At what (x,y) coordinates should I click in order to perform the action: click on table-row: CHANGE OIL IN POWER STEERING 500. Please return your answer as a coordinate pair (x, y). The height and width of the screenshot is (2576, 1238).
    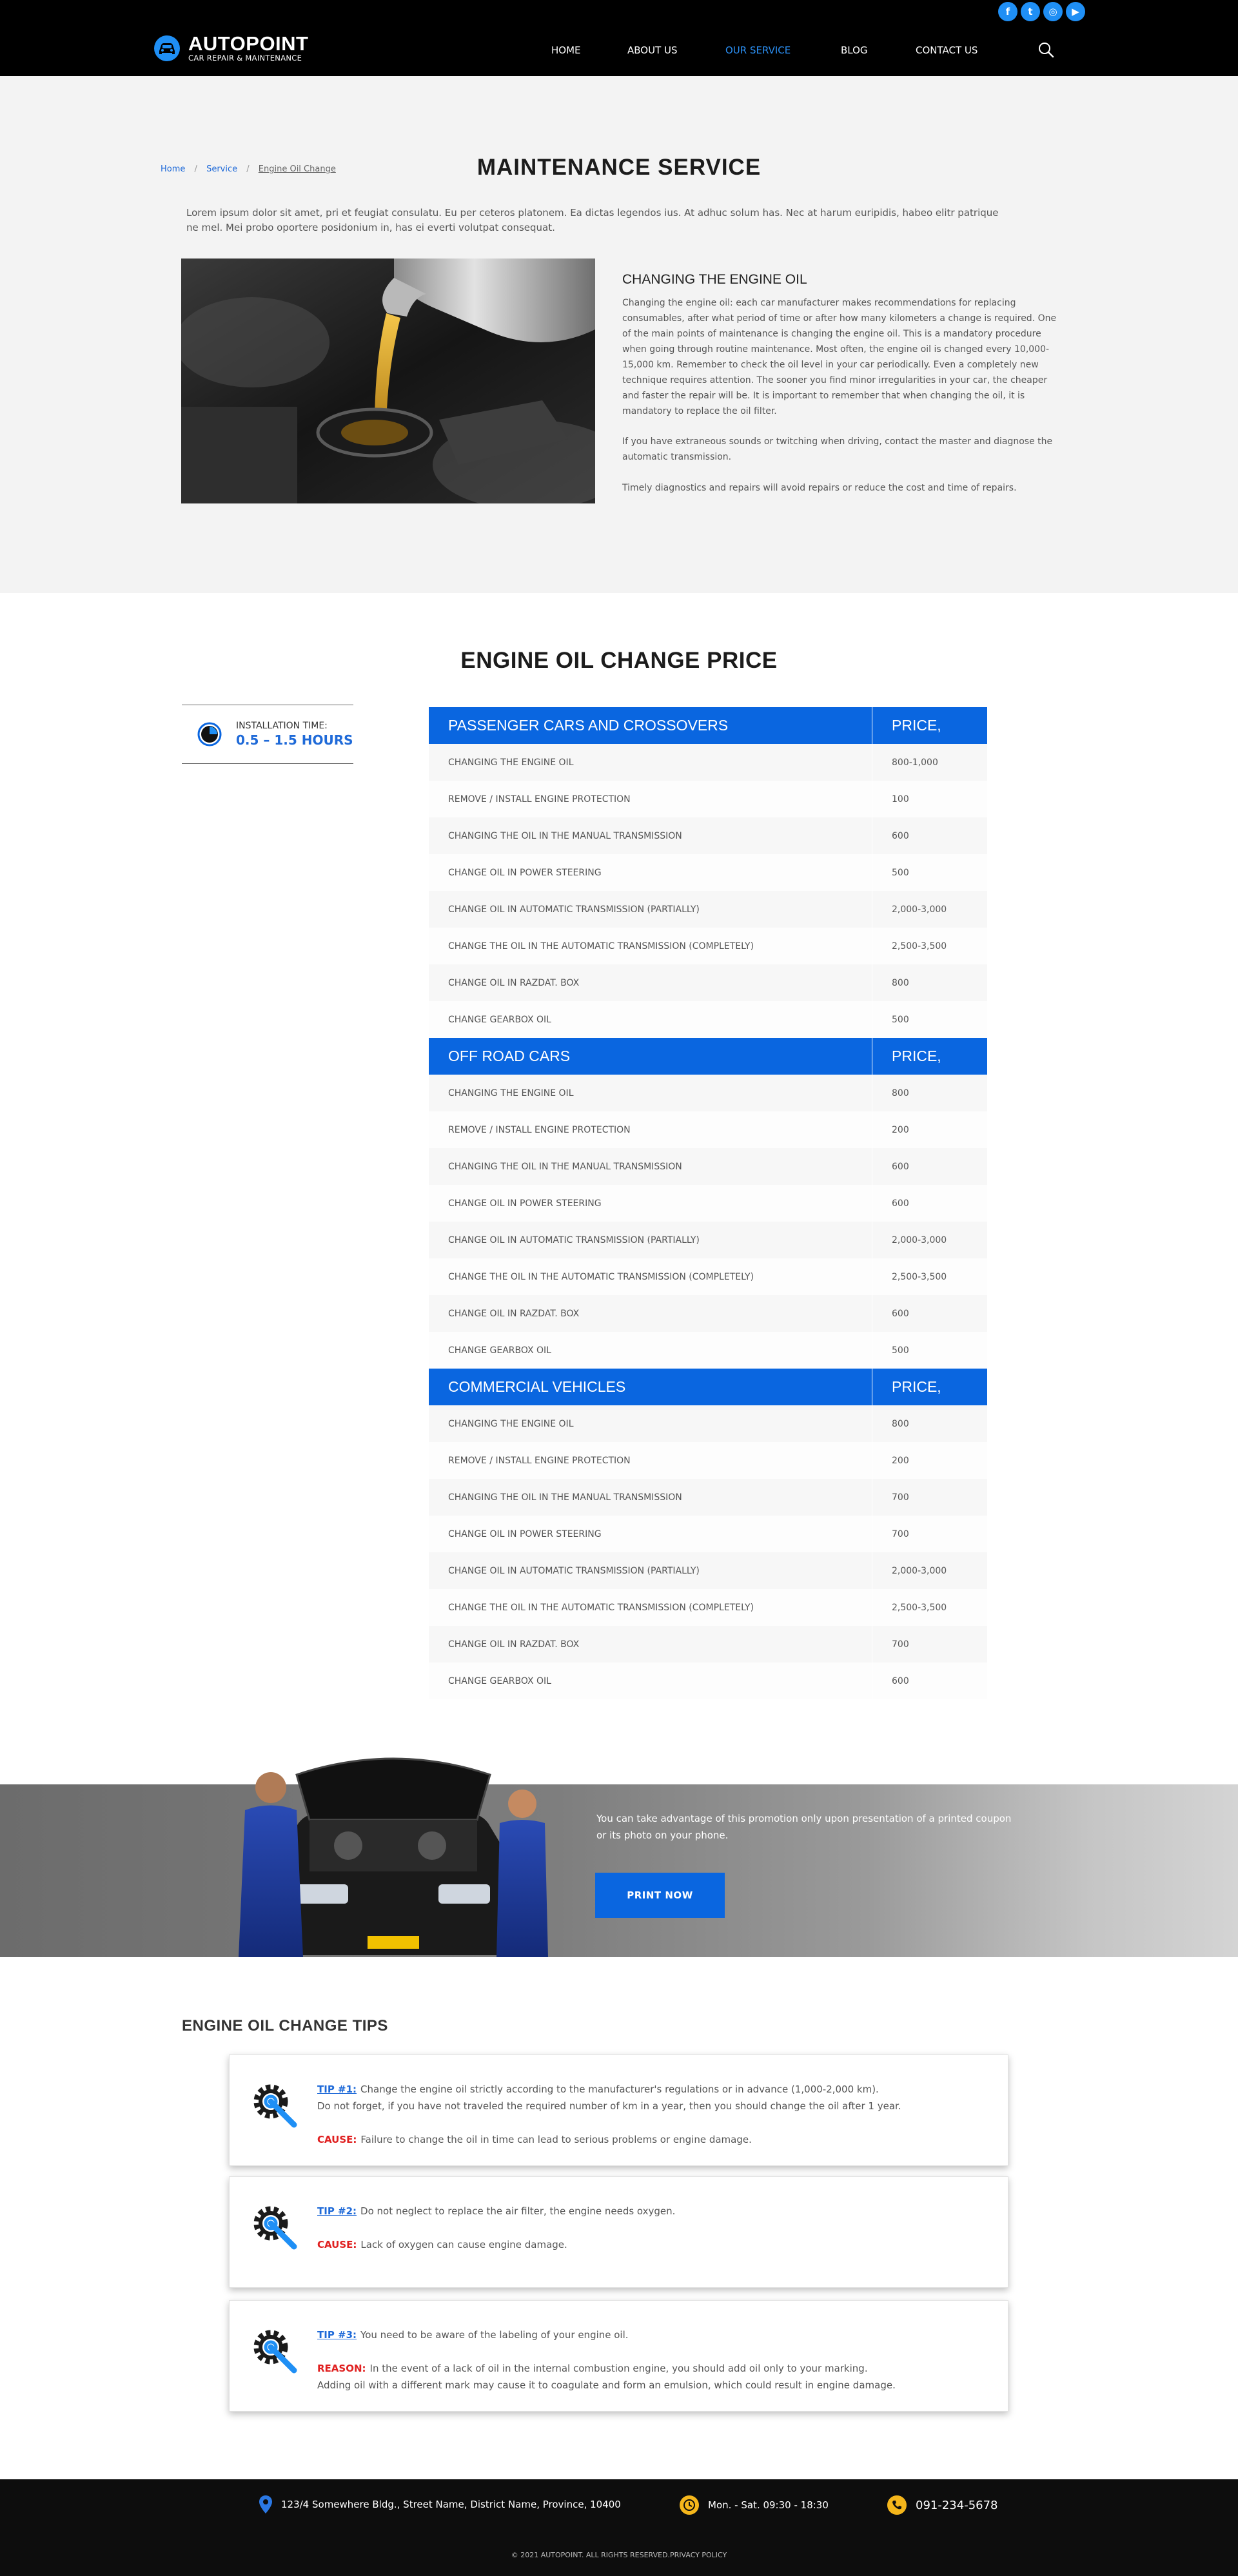
    Looking at the image, I should click on (708, 872).